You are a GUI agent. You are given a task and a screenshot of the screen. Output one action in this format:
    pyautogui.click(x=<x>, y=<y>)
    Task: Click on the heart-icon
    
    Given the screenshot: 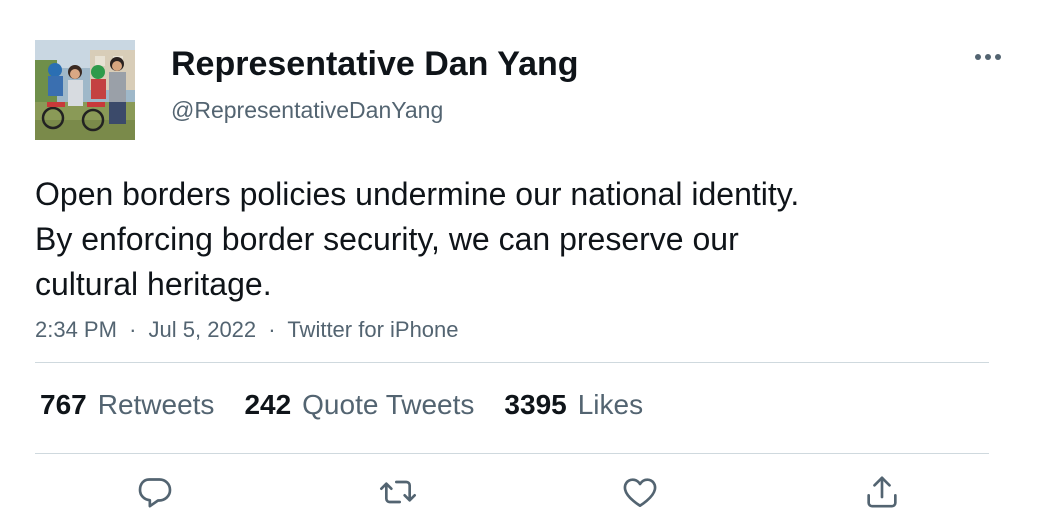 What is the action you would take?
    pyautogui.click(x=640, y=492)
    